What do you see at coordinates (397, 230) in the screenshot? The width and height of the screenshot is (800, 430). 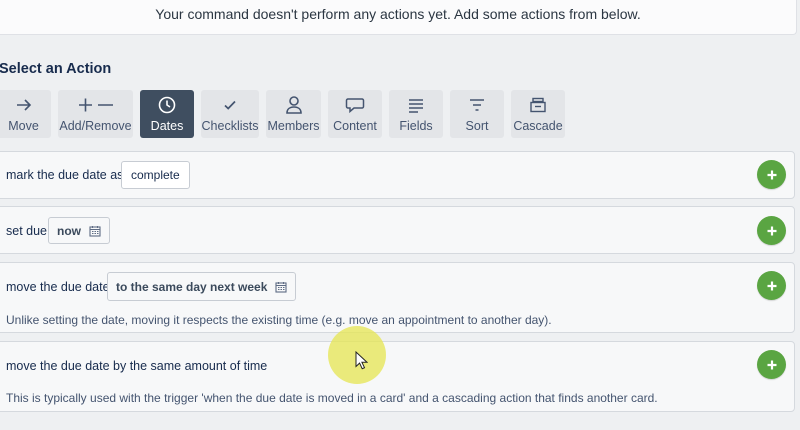 I see `action-card-set-due: set due now` at bounding box center [397, 230].